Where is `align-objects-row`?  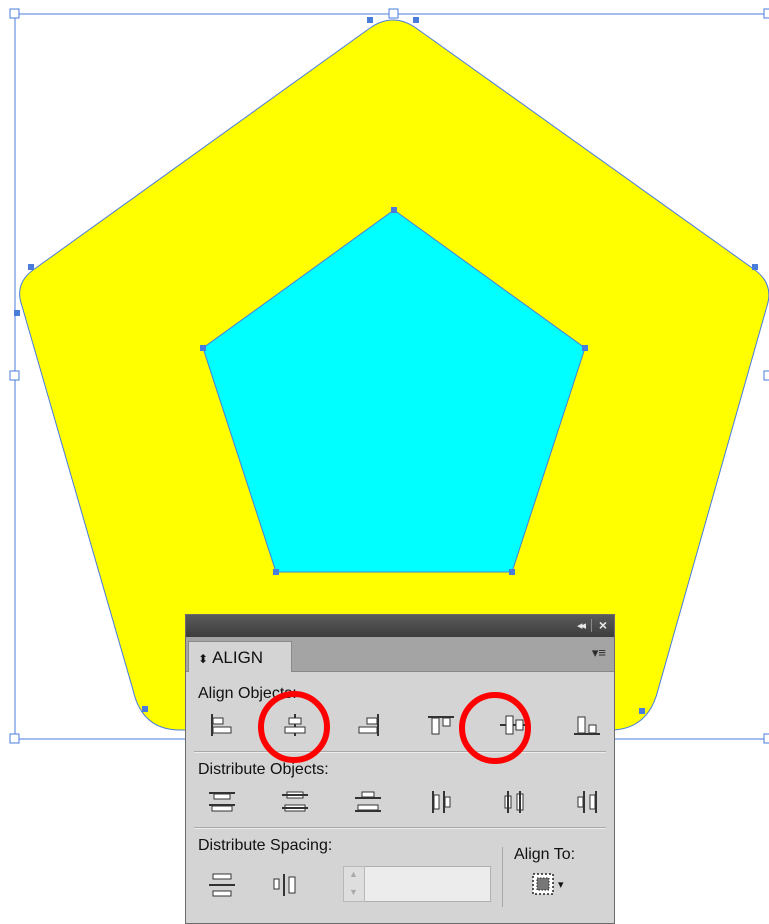
align-objects-row is located at coordinates (404, 725).